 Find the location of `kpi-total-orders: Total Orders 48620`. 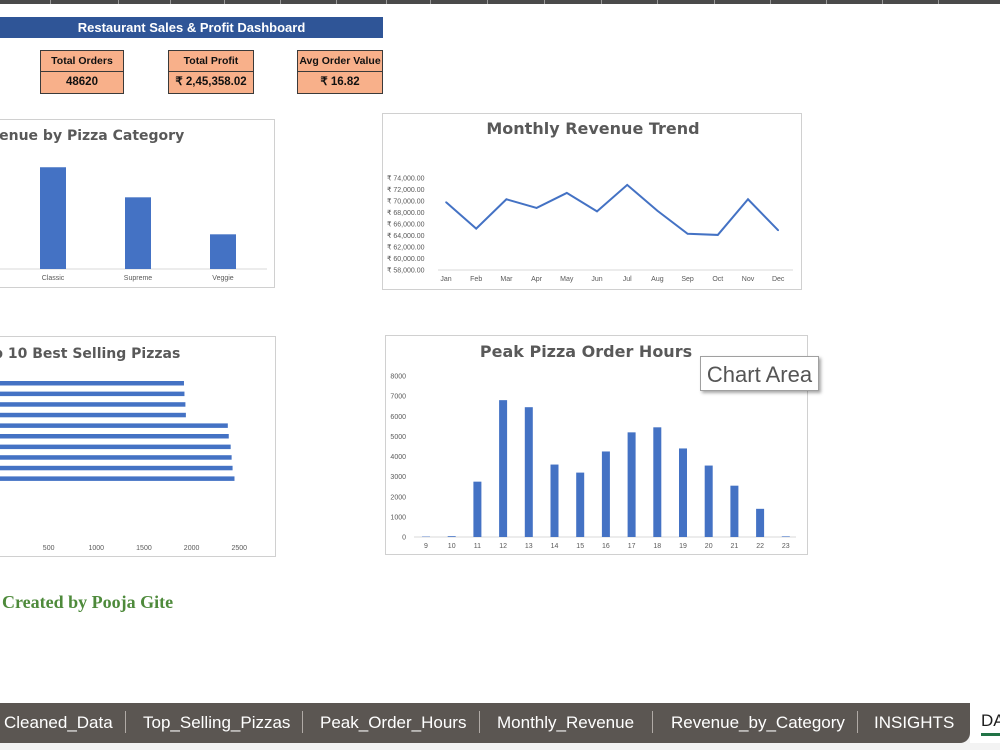

kpi-total-orders: Total Orders 48620 is located at coordinates (82, 72).